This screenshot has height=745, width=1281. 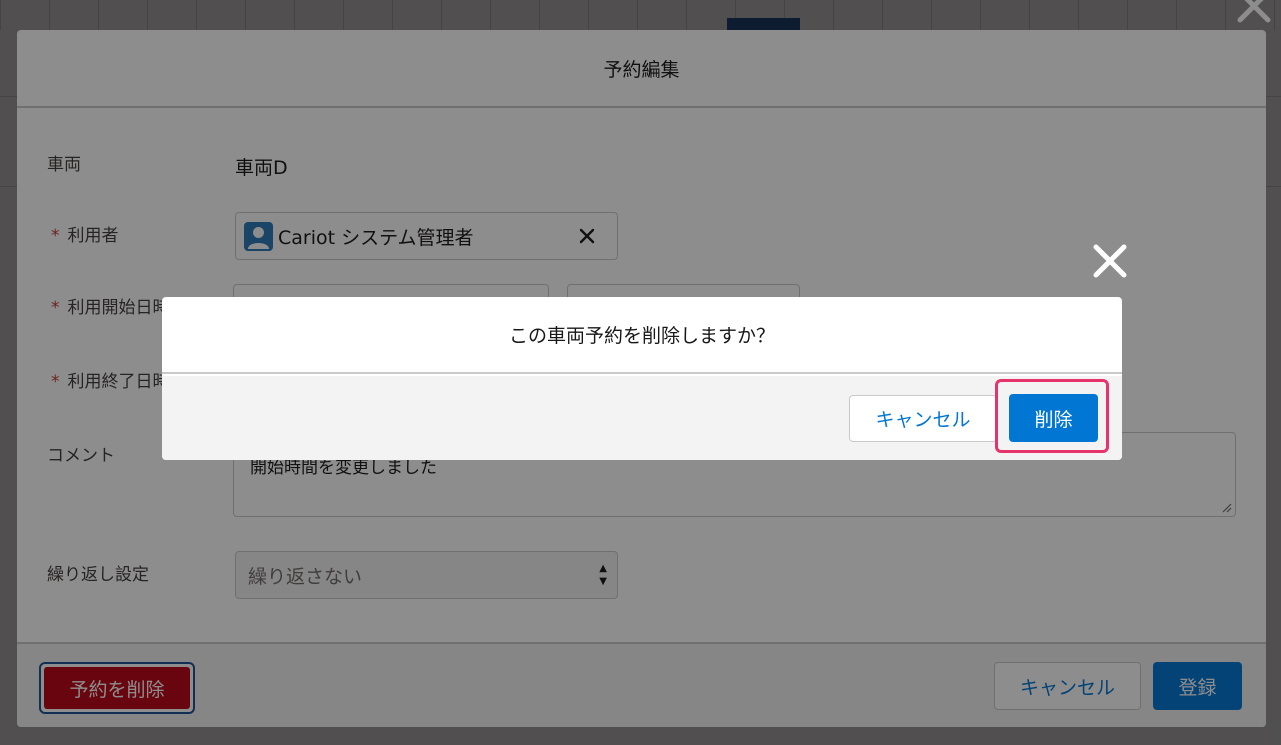 I want to click on dialog-footer: キャンセル 削除, so click(x=642, y=418).